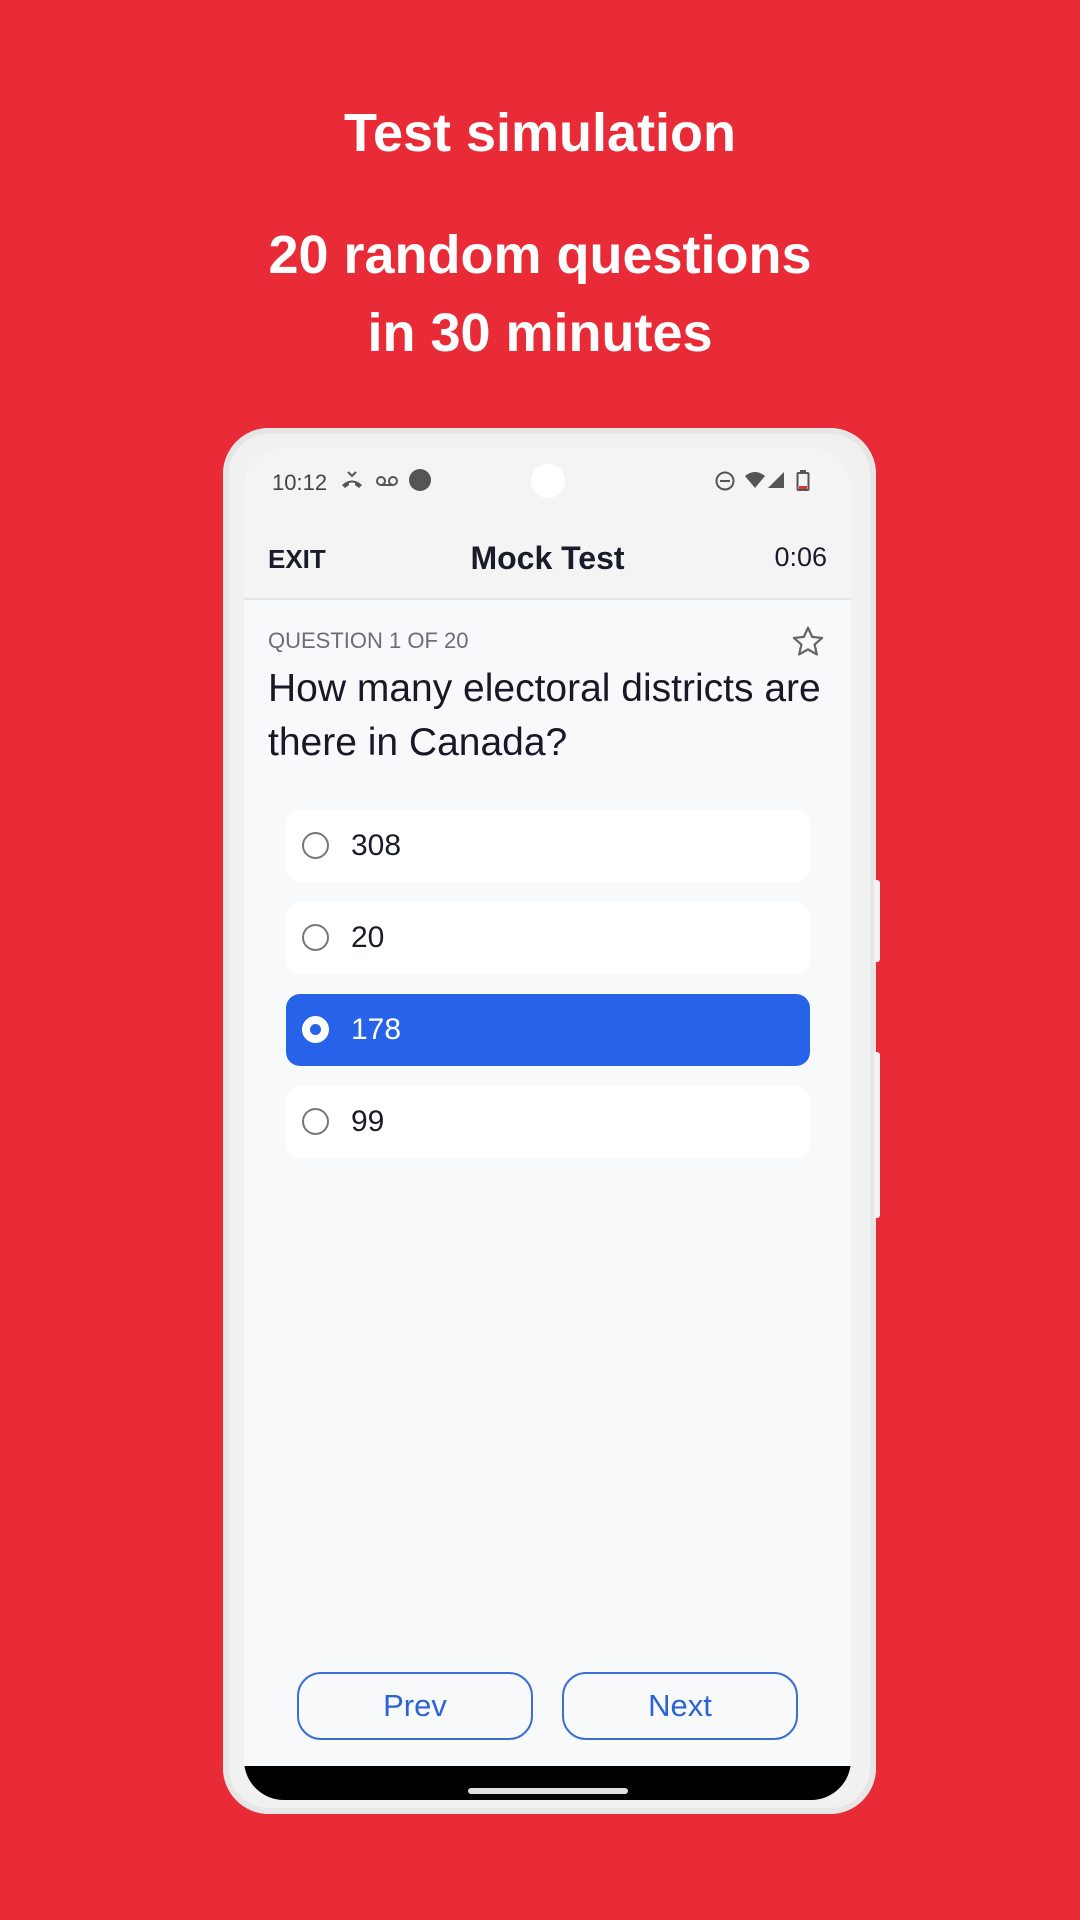 This screenshot has height=1920, width=1080. What do you see at coordinates (368, 640) in the screenshot?
I see `question-counter: QUESTION 1 OF 20` at bounding box center [368, 640].